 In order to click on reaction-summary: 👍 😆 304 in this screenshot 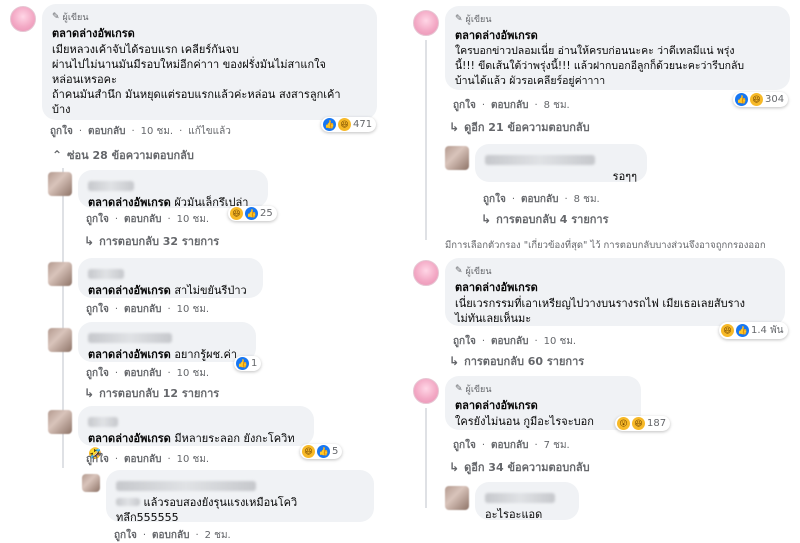, I will do `click(761, 99)`.